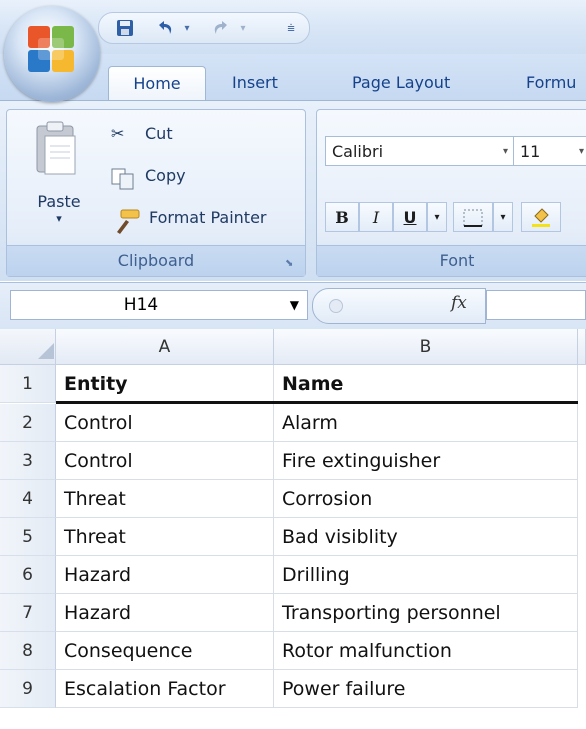  I want to click on fill-color-button, so click(541, 217).